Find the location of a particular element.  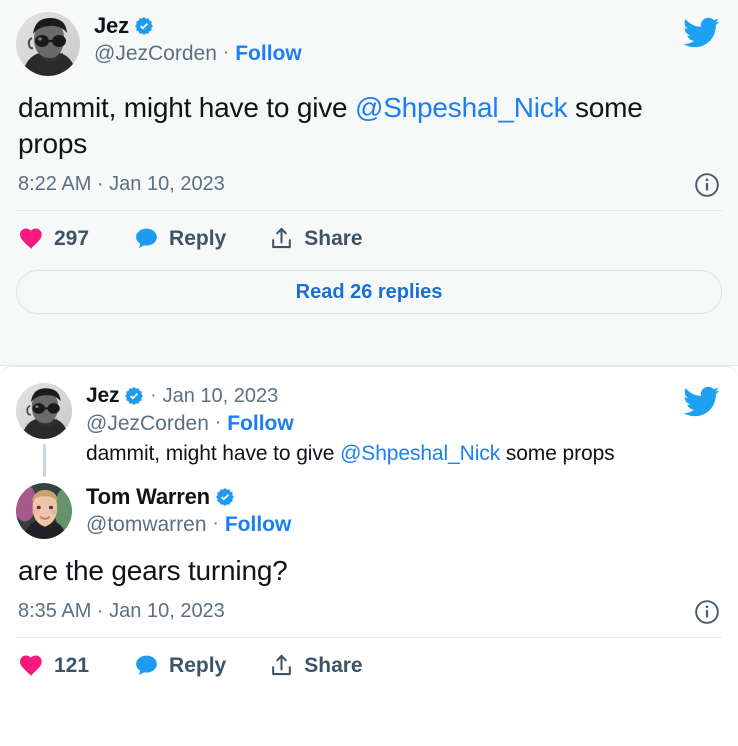

quoted-text-before: dammit, might have to give is located at coordinates (213, 454).